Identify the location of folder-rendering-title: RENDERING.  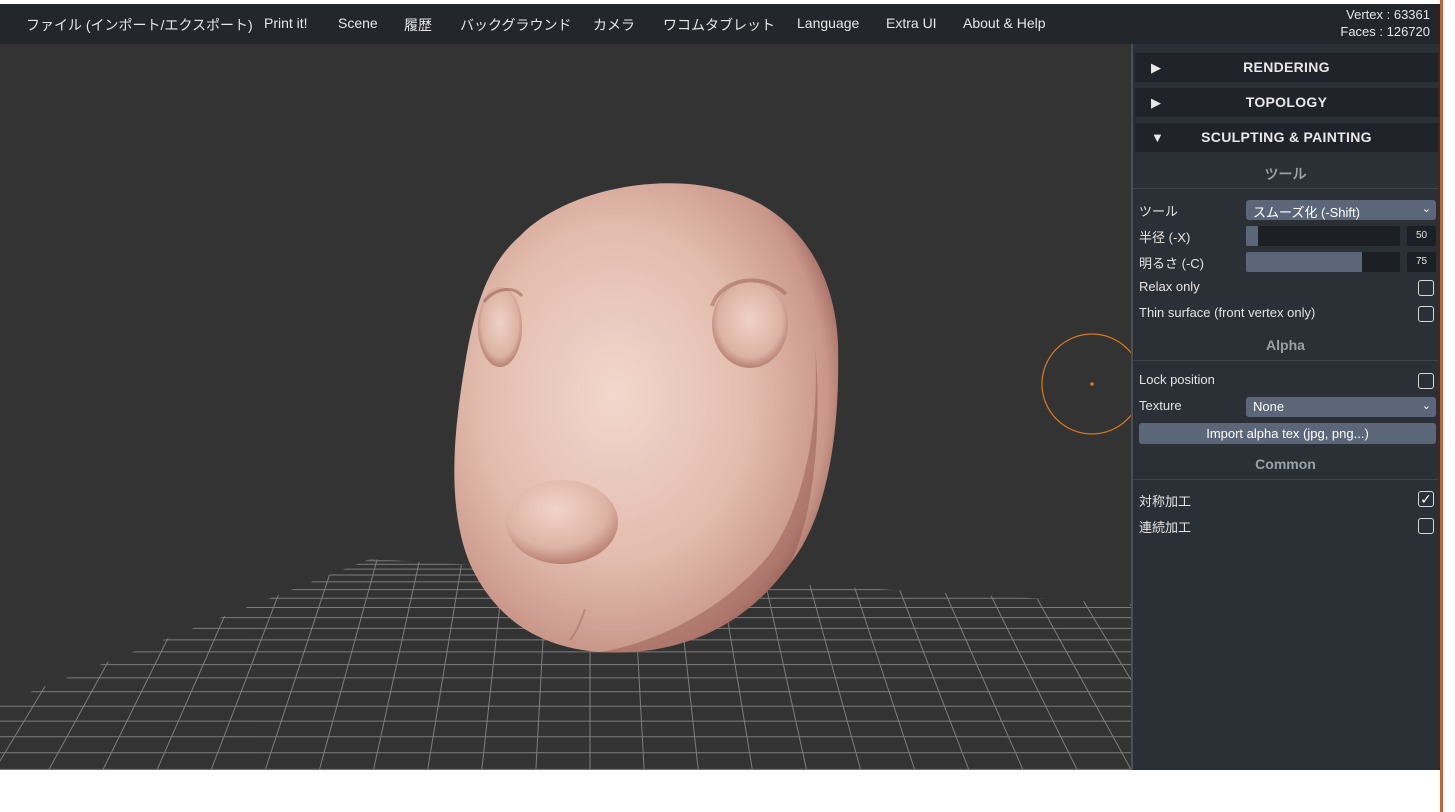
(1286, 67).